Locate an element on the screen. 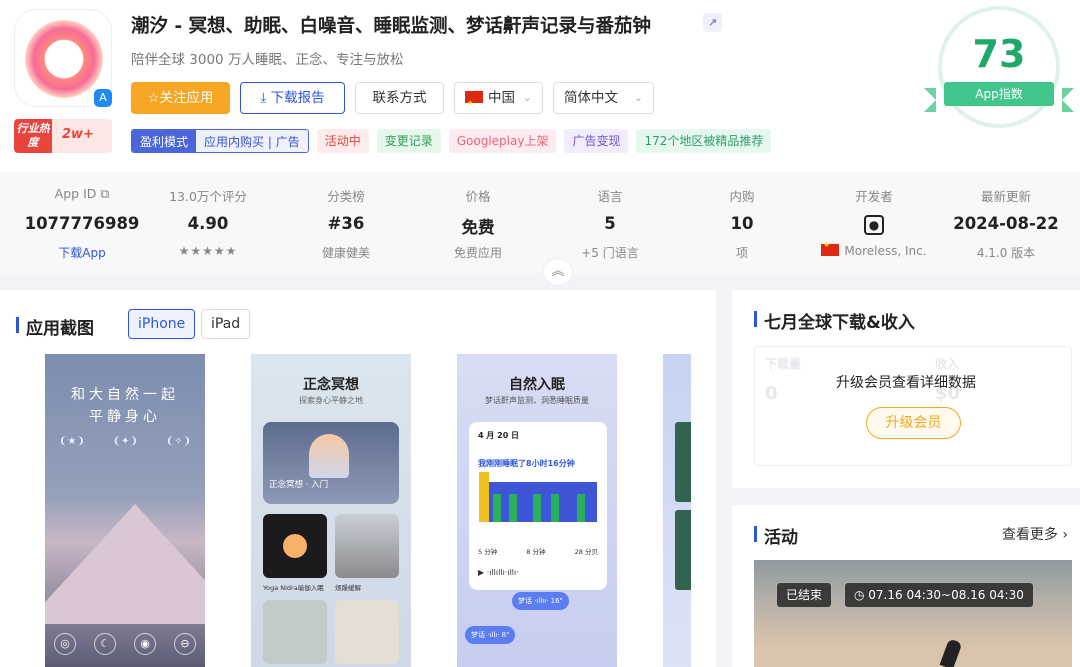  stat-label: 13.0万个评分 is located at coordinates (208, 196).